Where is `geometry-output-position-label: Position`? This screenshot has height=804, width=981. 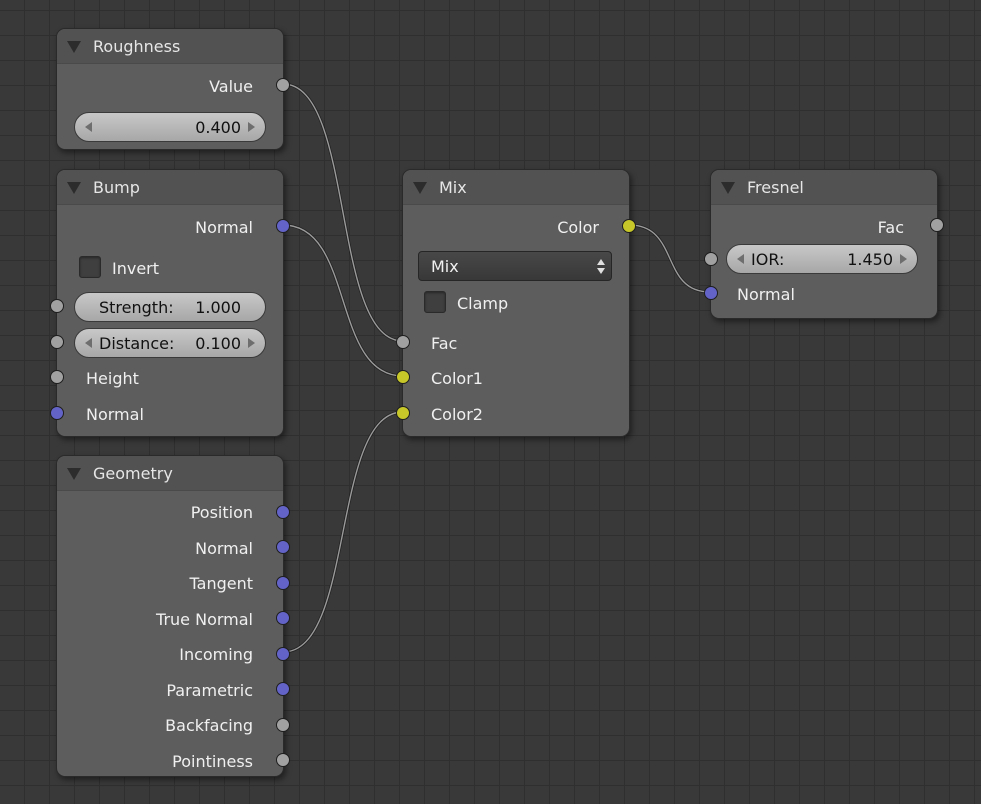 geometry-output-position-label: Position is located at coordinates (221, 512).